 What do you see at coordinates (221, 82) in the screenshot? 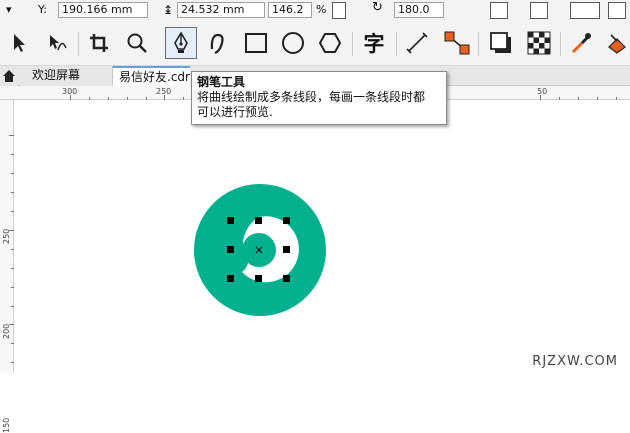
I see `tooltip-title: 钢笔工具` at bounding box center [221, 82].